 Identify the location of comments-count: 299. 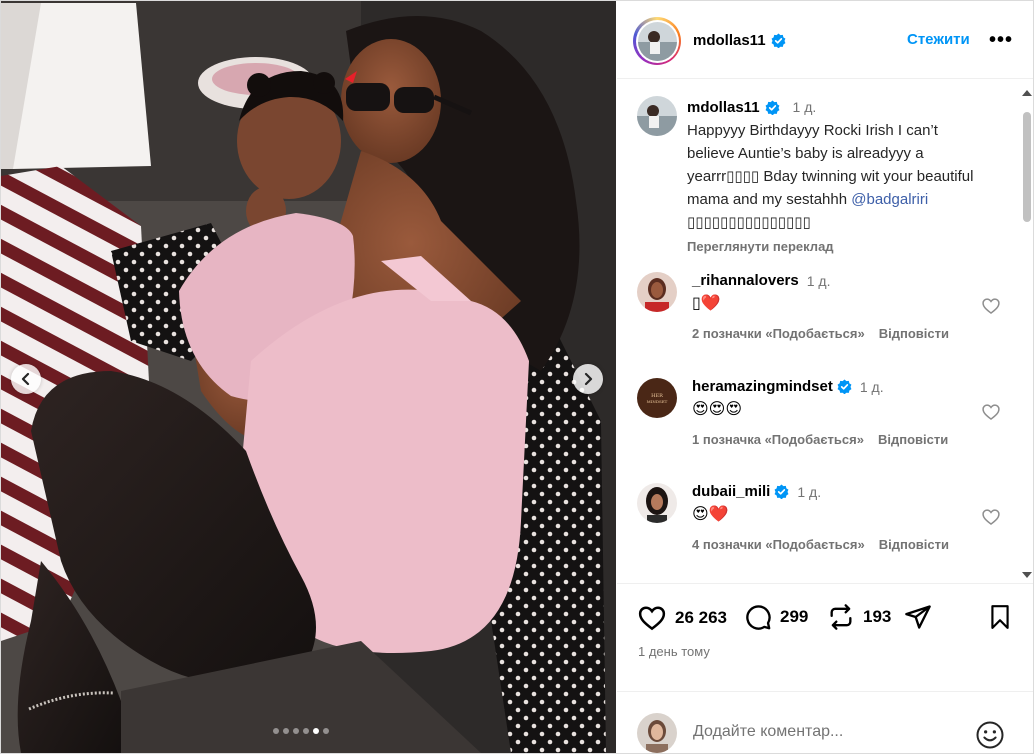
(794, 617).